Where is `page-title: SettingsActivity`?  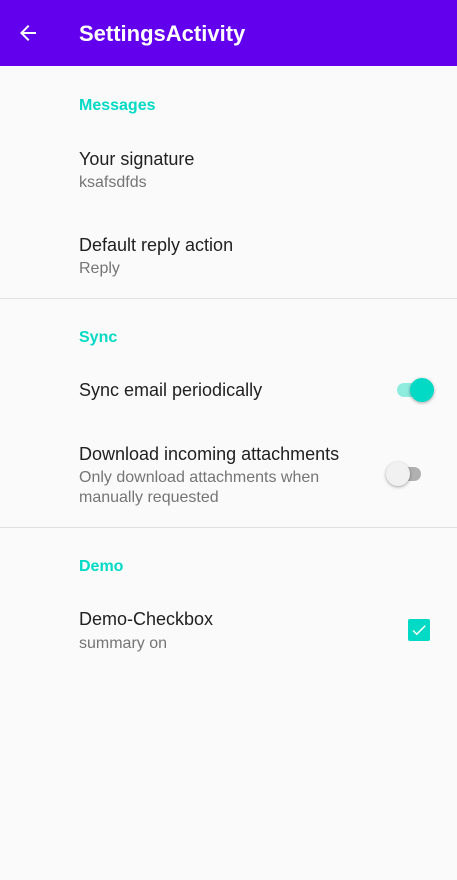
page-title: SettingsActivity is located at coordinates (162, 33).